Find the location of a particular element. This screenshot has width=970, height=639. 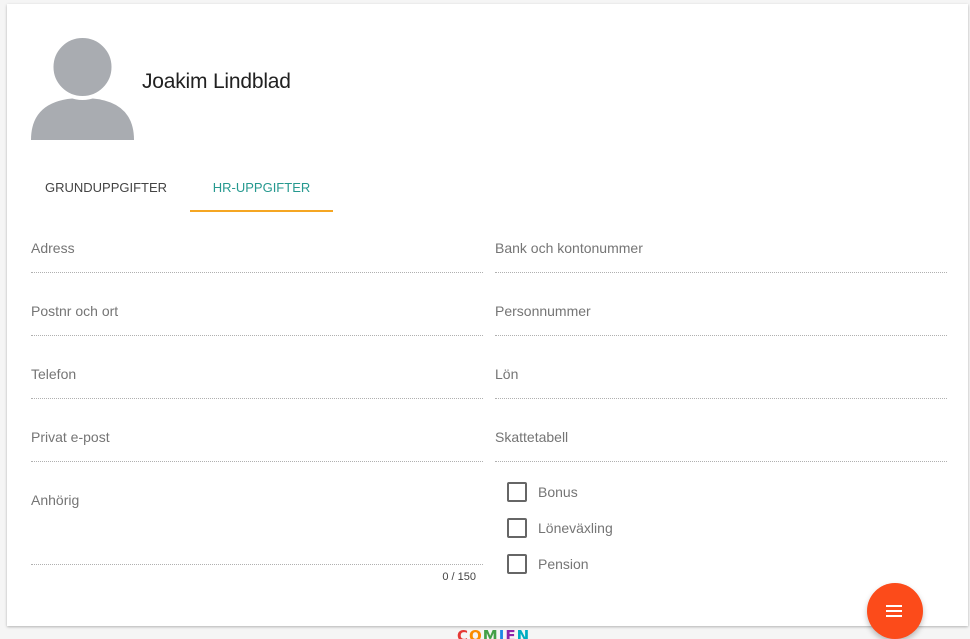

personal-number-label: Personnummer is located at coordinates (543, 311).